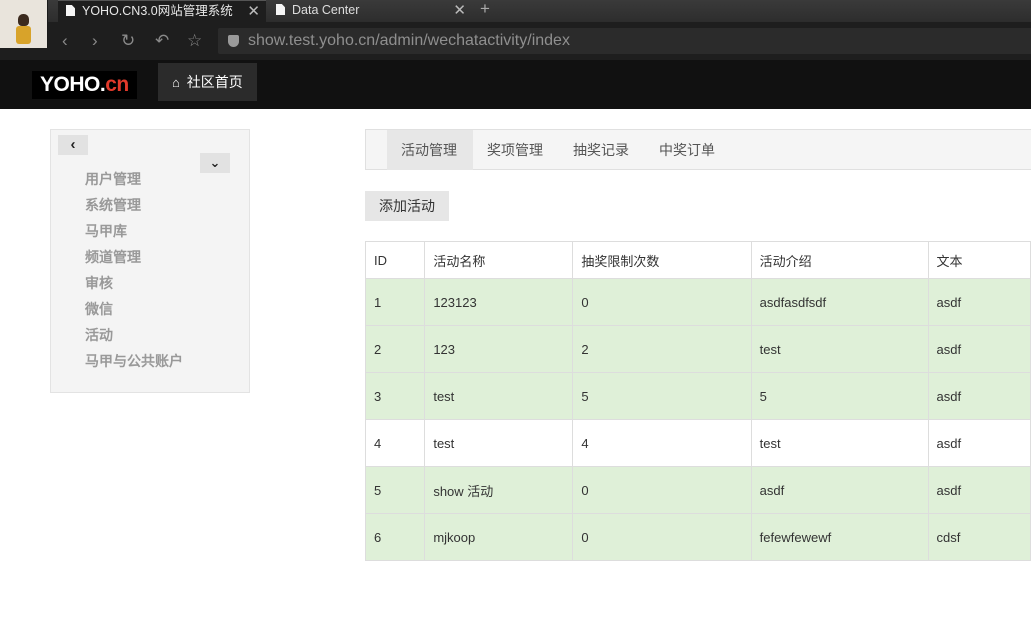 This screenshot has width=1031, height=641. Describe the element at coordinates (839, 490) in the screenshot. I see `cell-intro: asdf` at that location.